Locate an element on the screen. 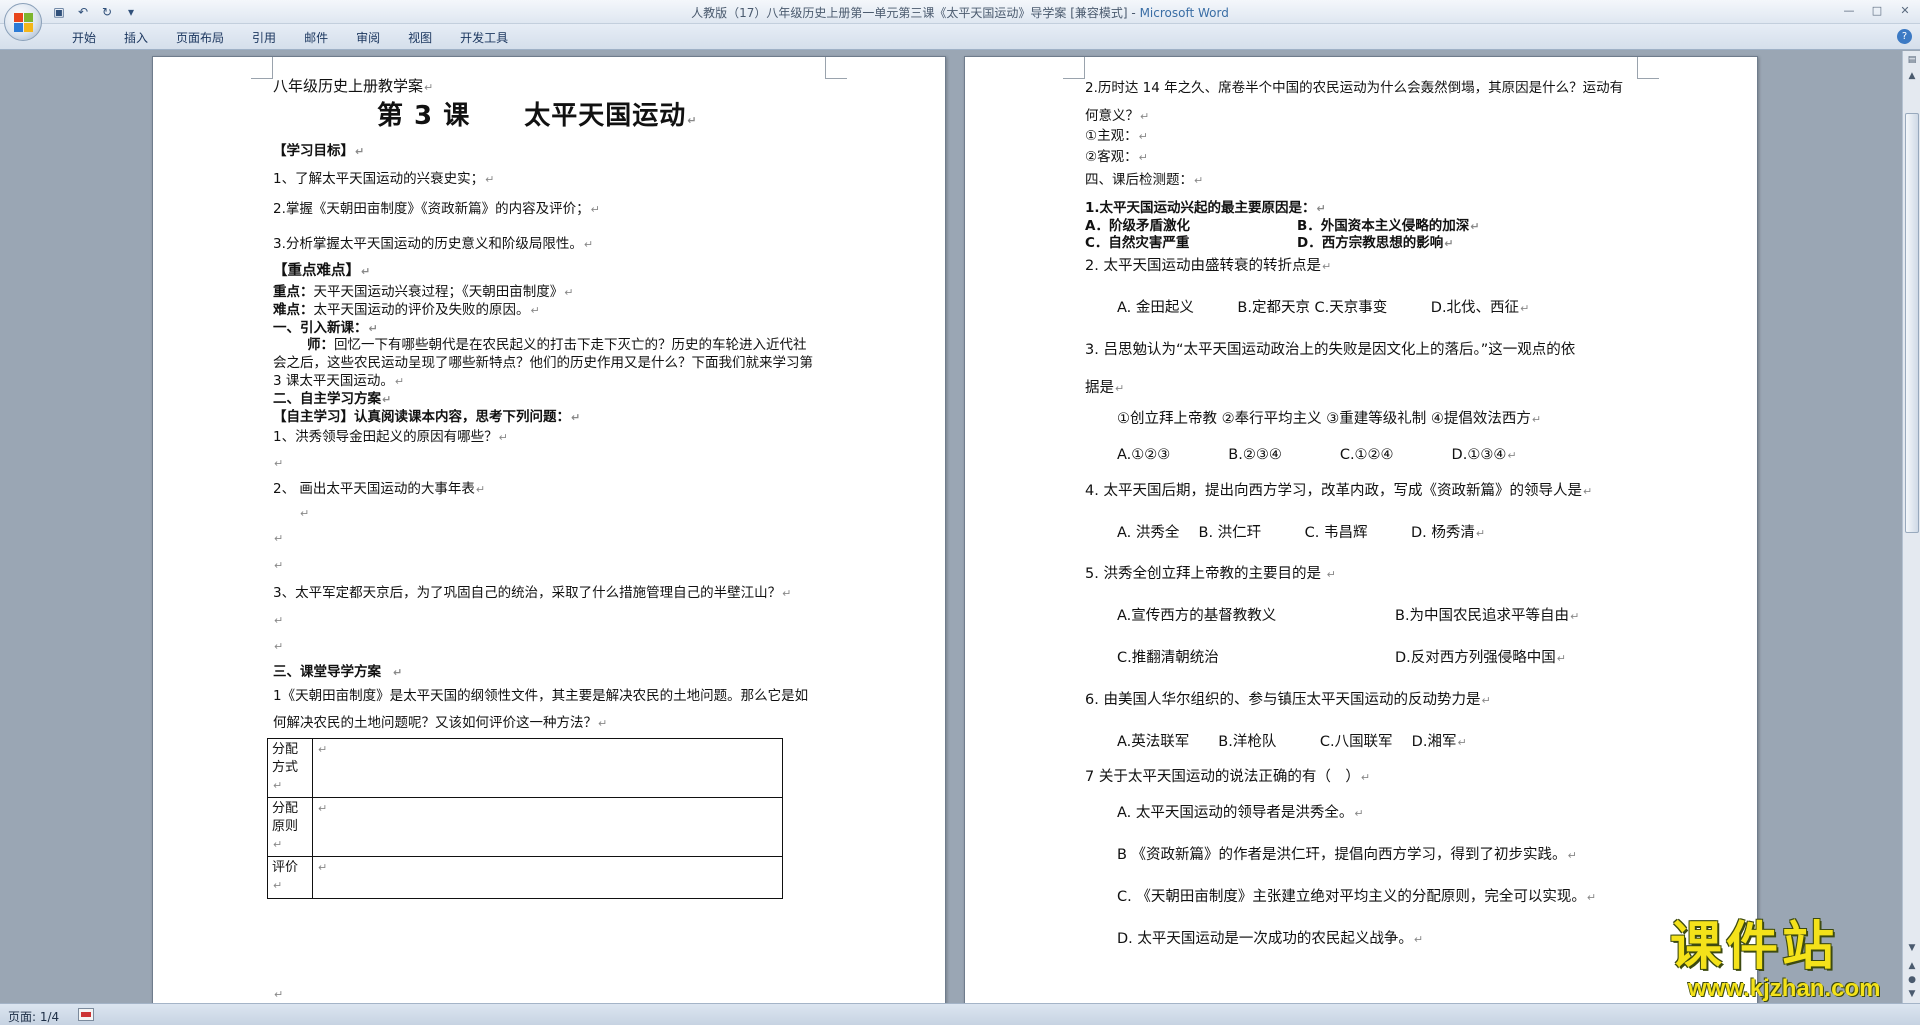  close-icon: ✕ is located at coordinates (1905, 10).